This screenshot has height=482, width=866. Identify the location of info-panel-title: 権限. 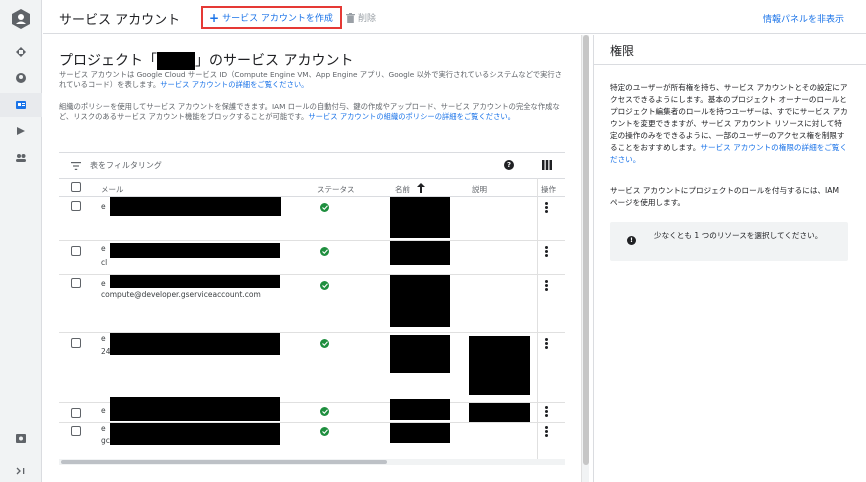
(622, 51).